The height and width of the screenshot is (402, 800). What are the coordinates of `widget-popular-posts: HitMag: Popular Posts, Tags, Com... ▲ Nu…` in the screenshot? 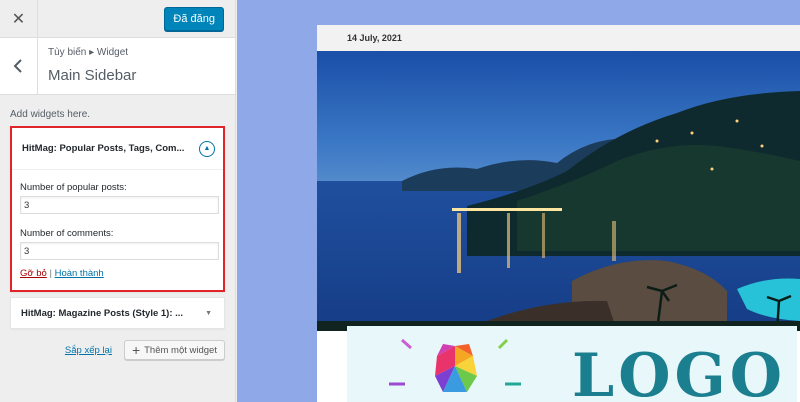 It's located at (117, 209).